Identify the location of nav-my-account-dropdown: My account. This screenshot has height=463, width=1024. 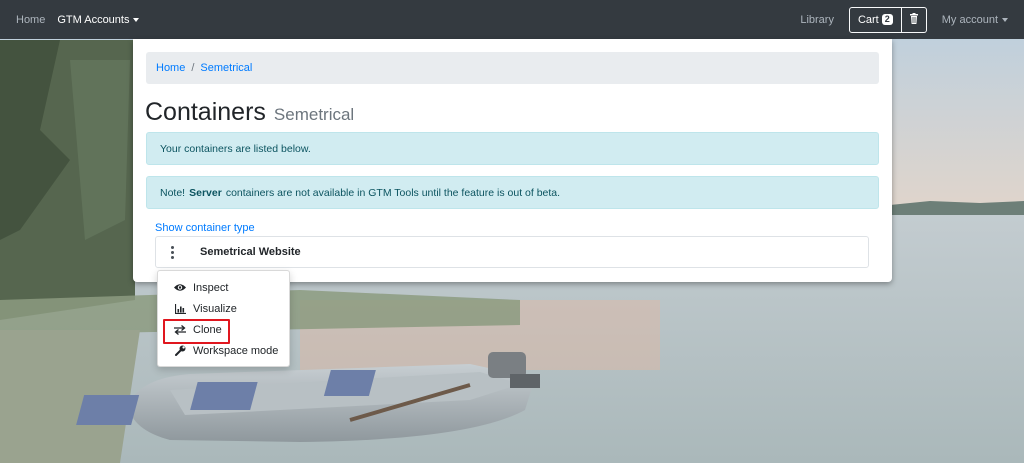
(975, 20).